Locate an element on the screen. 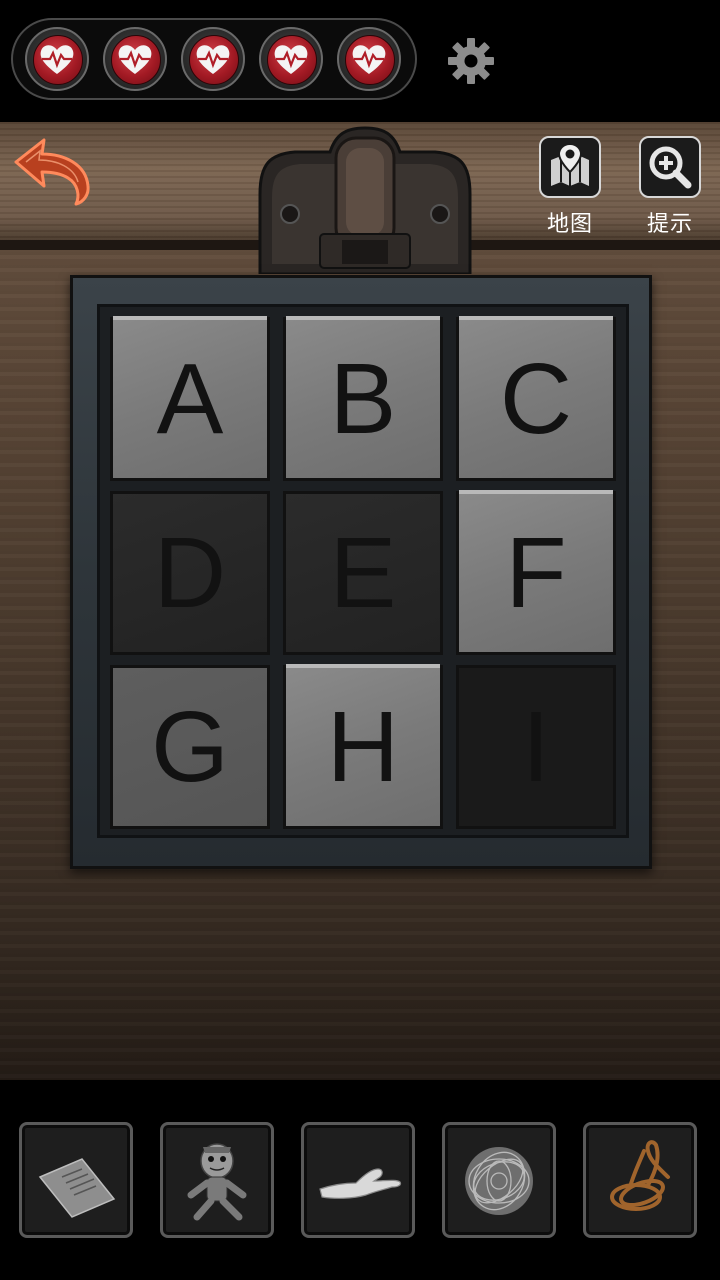 This screenshot has width=720, height=1280. map-icon-box is located at coordinates (570, 167).